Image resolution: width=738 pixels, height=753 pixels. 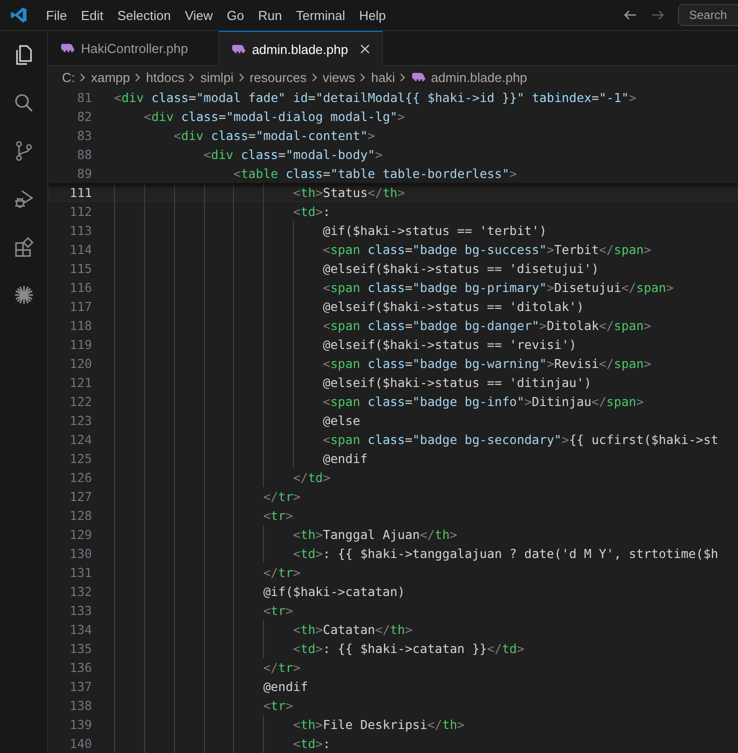 I want to click on code-line: <th>Status</th>, so click(x=348, y=192).